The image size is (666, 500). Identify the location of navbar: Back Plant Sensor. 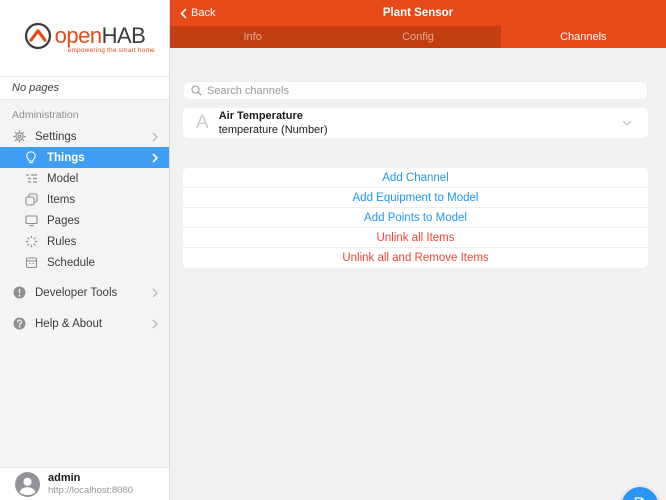
(418, 13).